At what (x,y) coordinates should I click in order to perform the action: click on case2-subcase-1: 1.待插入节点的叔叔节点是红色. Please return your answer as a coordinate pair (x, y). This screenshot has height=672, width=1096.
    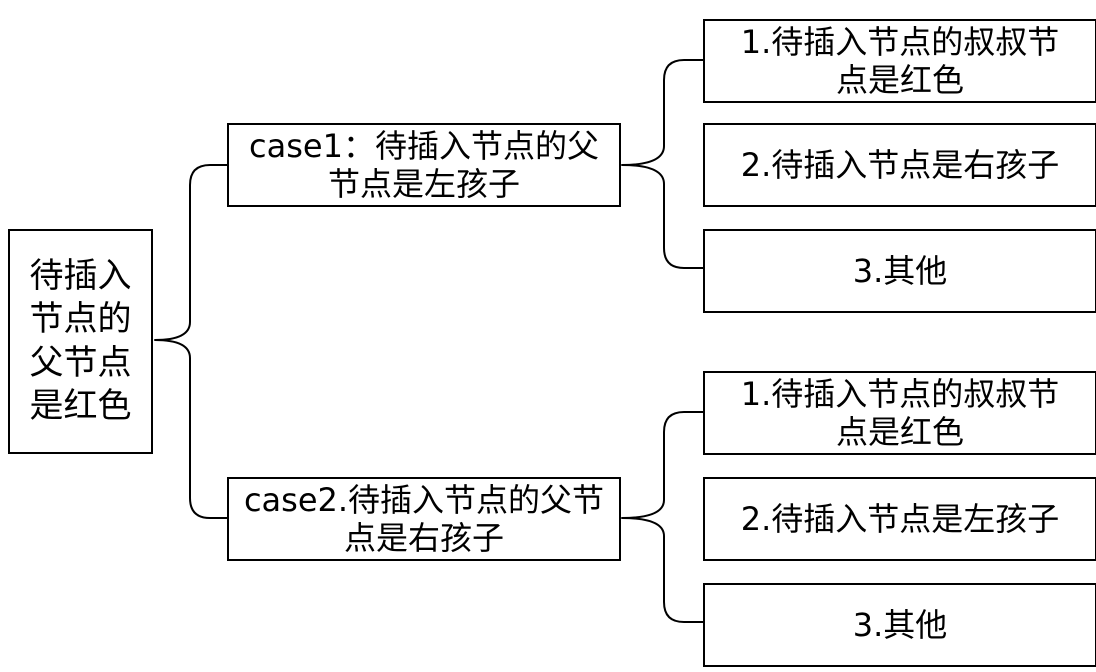
    Looking at the image, I should click on (899, 413).